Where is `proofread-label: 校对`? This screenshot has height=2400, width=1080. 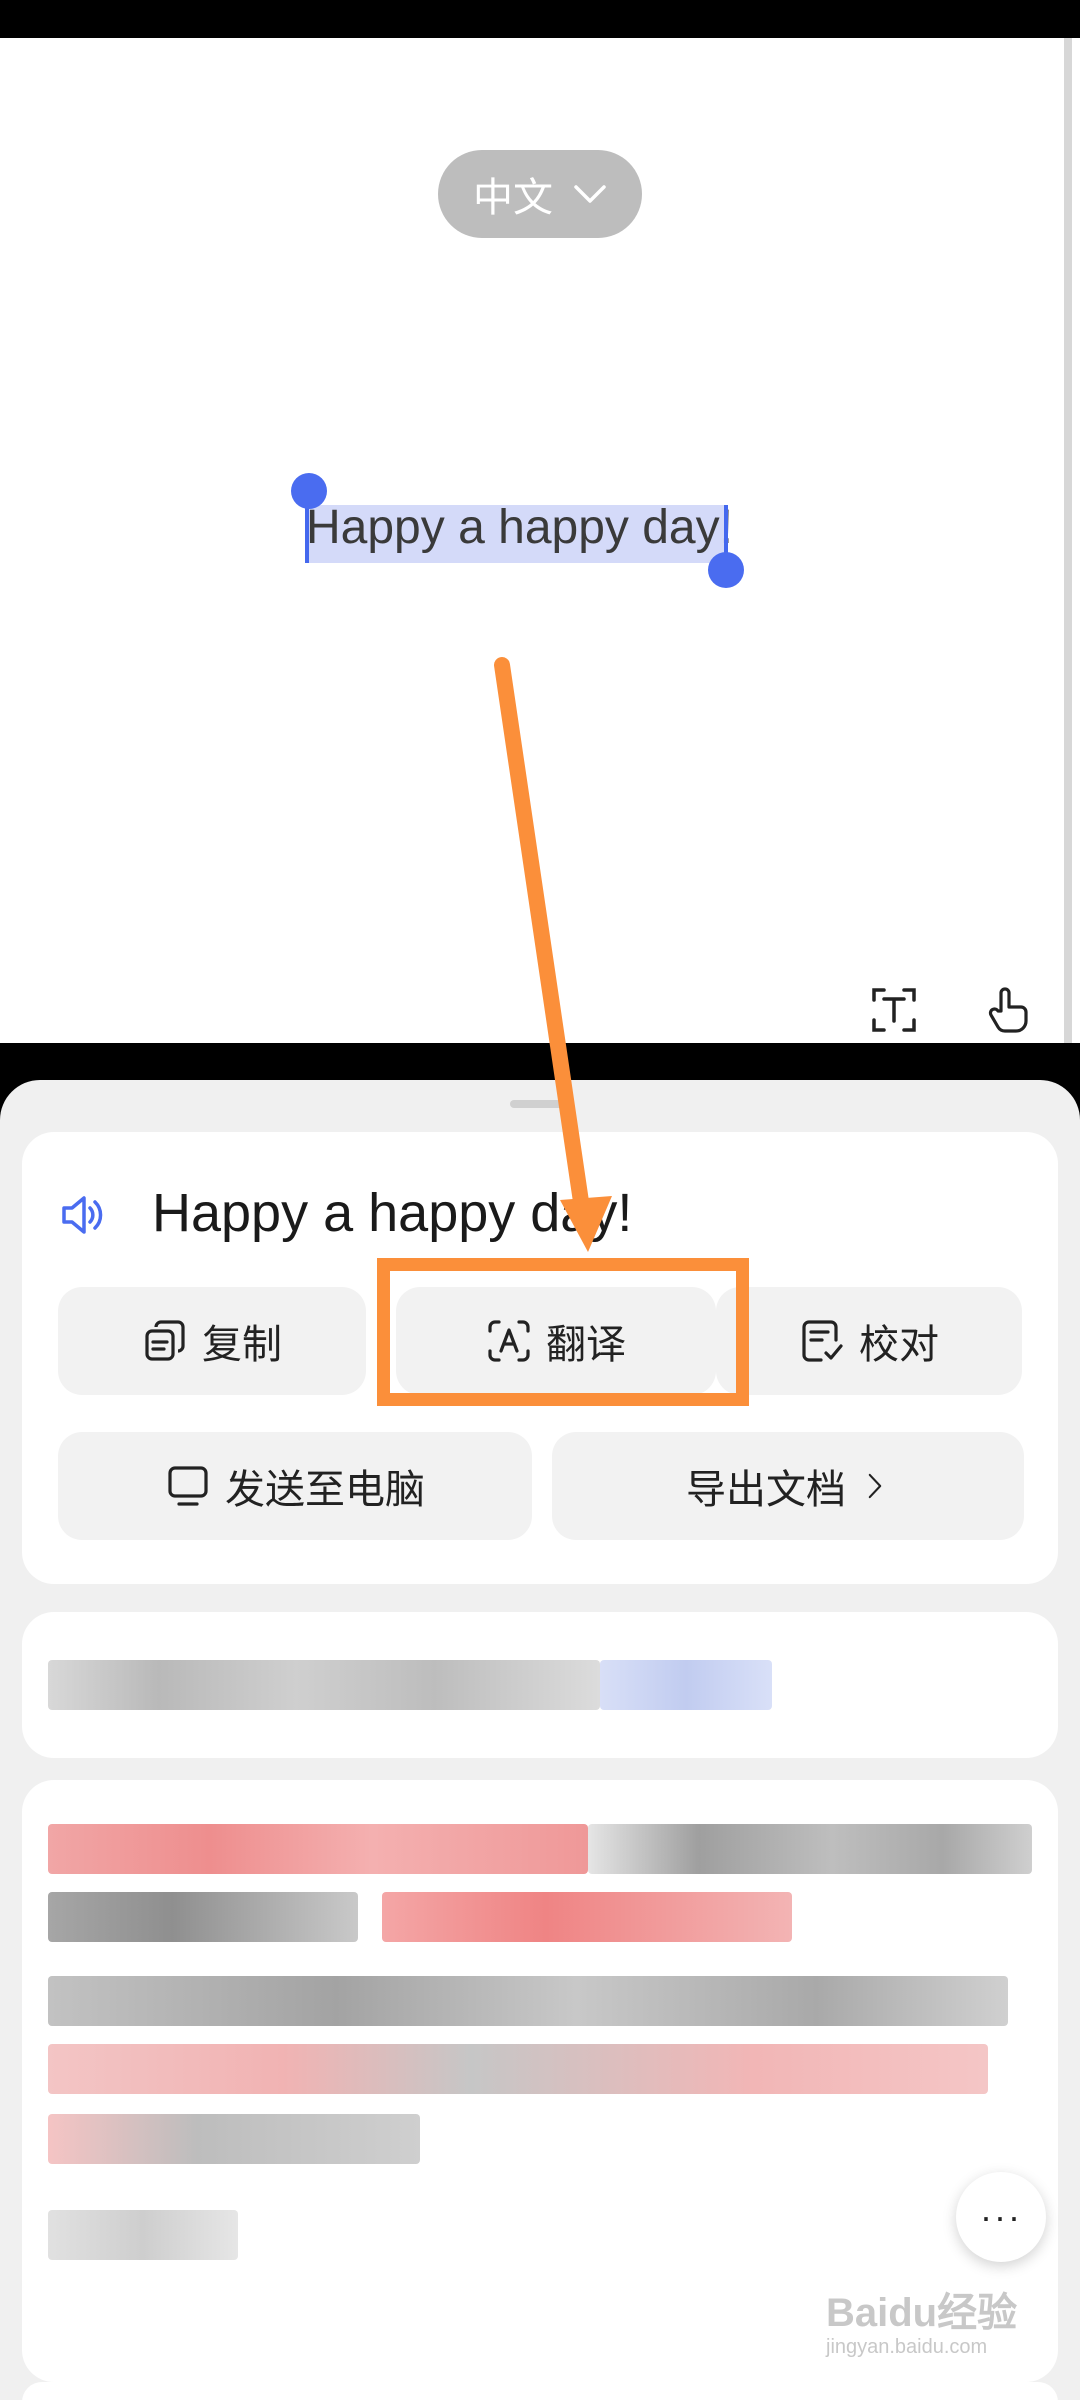
proofread-label: 校对 is located at coordinates (899, 1345).